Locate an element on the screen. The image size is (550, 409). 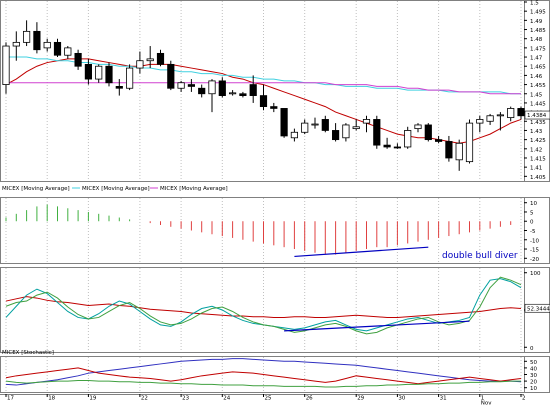
price-tick-label: 1.425 is located at coordinates (538, 141).